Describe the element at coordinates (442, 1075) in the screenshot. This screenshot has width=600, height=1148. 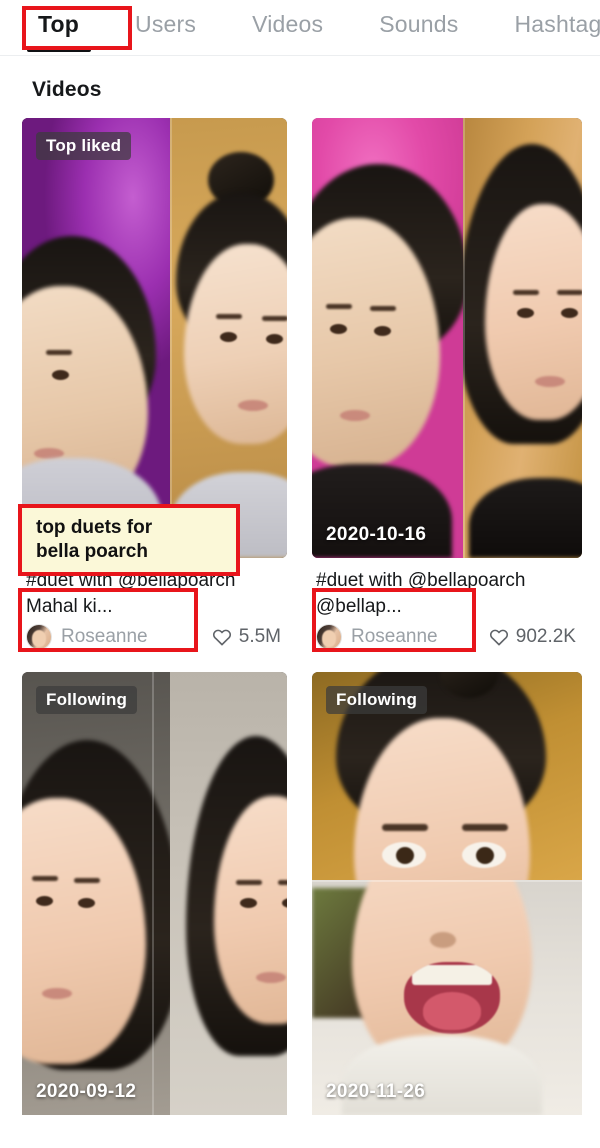
I see `torso-shape` at that location.